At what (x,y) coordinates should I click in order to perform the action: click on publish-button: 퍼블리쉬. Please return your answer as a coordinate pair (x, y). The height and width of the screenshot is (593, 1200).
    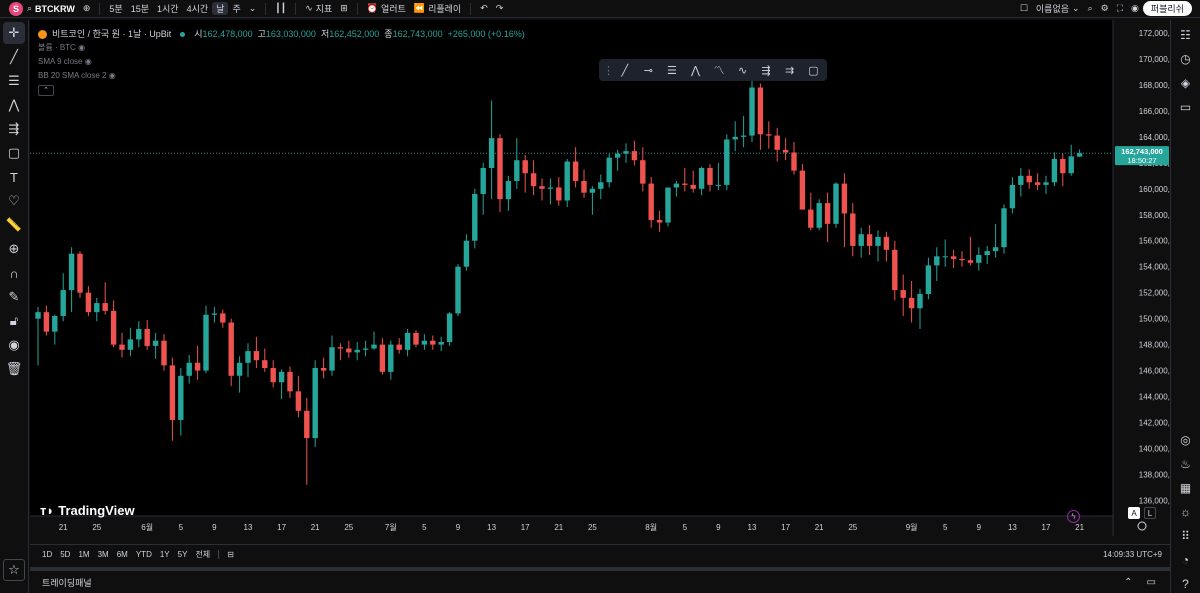
    Looking at the image, I should click on (1167, 8).